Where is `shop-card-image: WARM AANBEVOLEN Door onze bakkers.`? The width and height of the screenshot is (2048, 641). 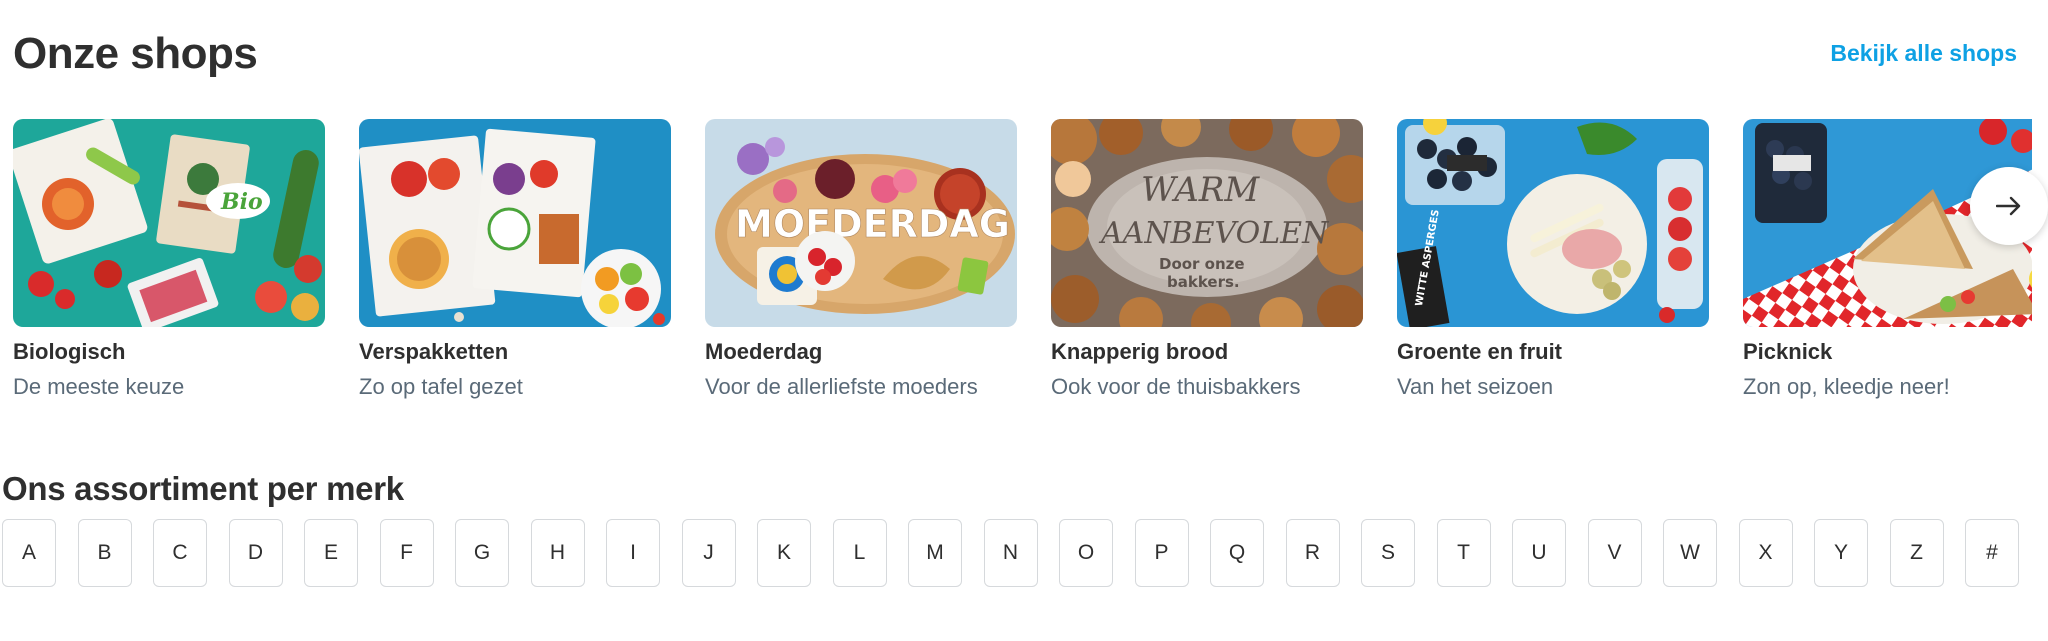 shop-card-image: WARM AANBEVOLEN Door onze bakkers. is located at coordinates (1207, 223).